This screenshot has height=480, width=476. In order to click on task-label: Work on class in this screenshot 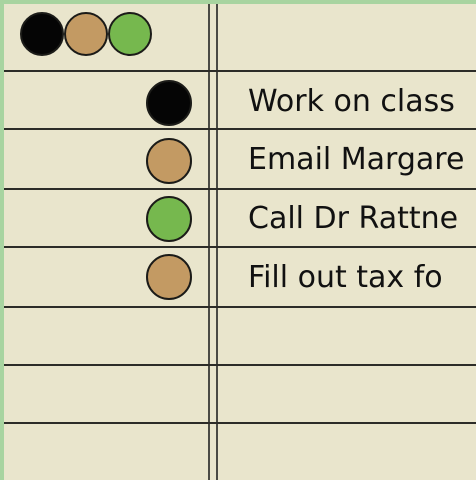, I will do `click(351, 102)`.